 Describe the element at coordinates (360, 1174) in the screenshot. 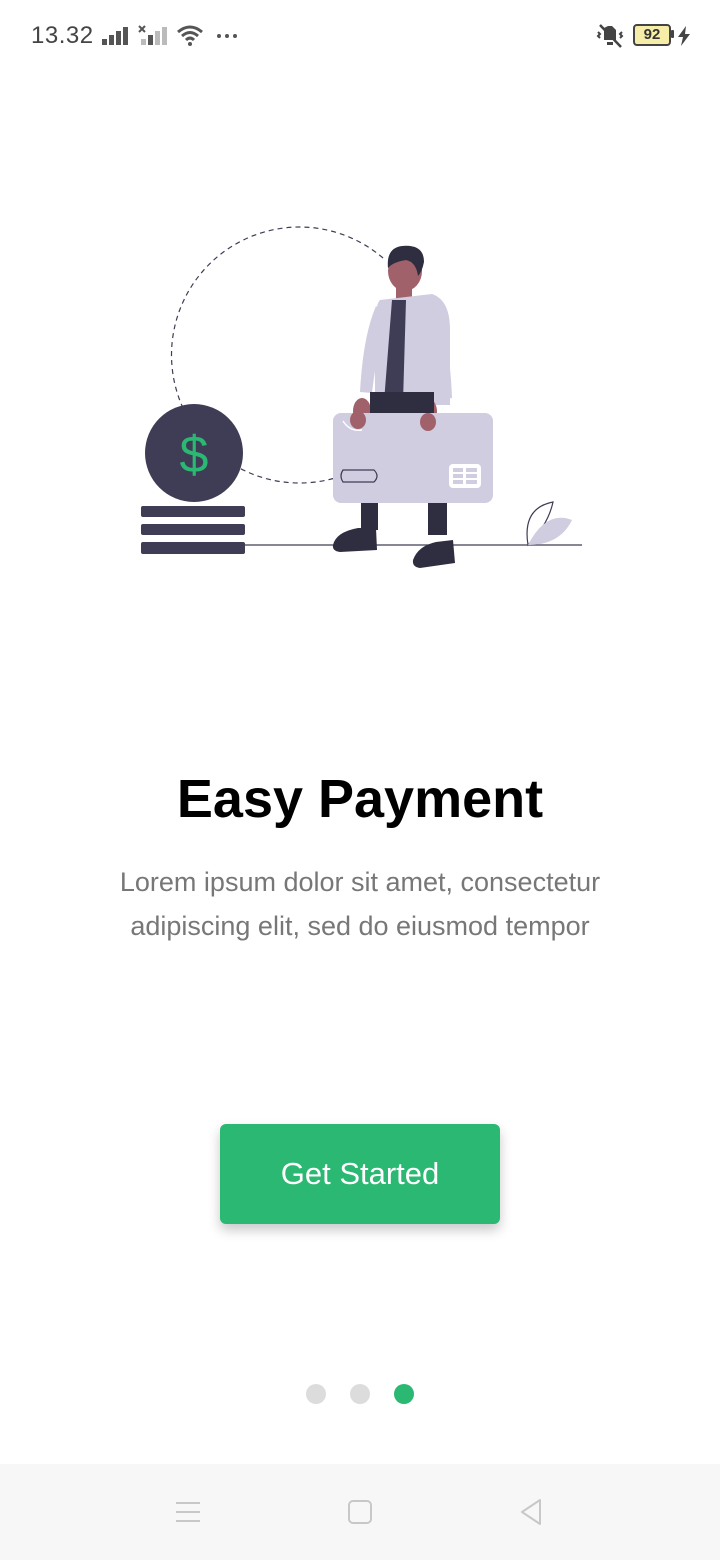

I see `get-started-button: Get Started` at that location.